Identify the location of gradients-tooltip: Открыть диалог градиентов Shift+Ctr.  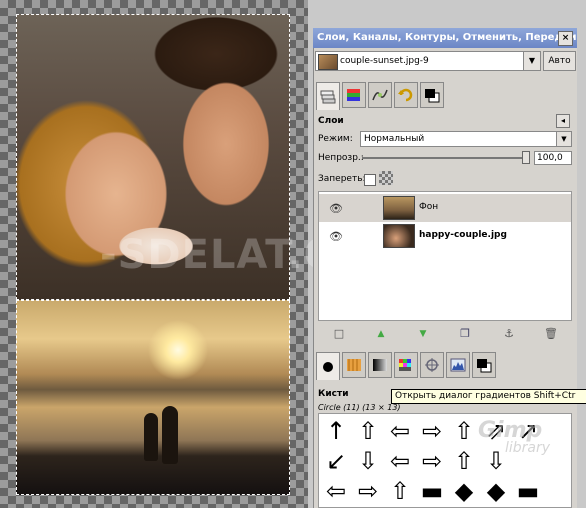
(488, 396).